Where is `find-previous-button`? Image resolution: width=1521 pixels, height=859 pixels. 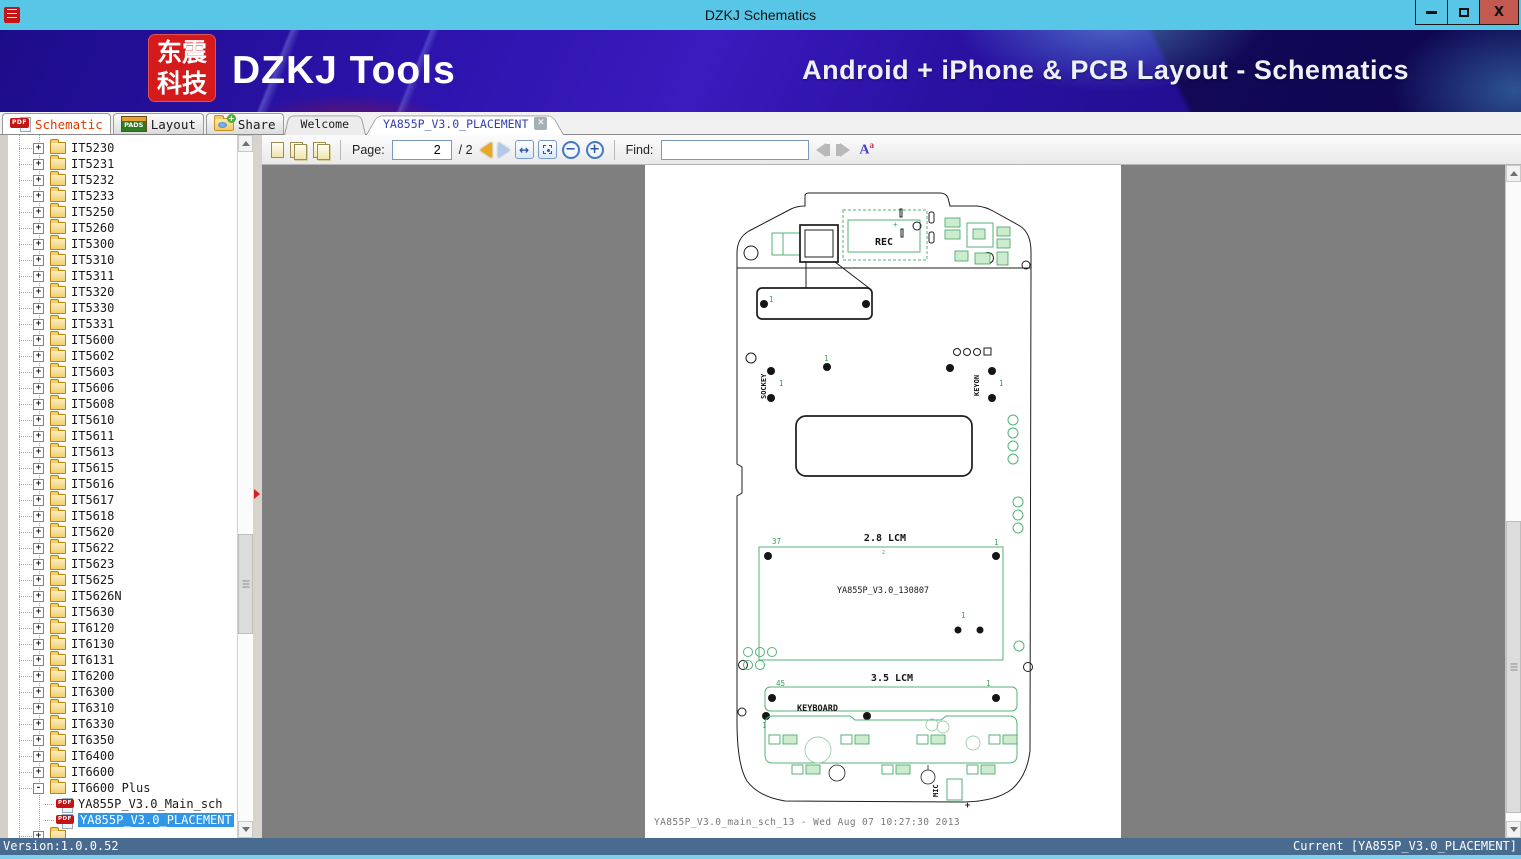
find-previous-button is located at coordinates (823, 149).